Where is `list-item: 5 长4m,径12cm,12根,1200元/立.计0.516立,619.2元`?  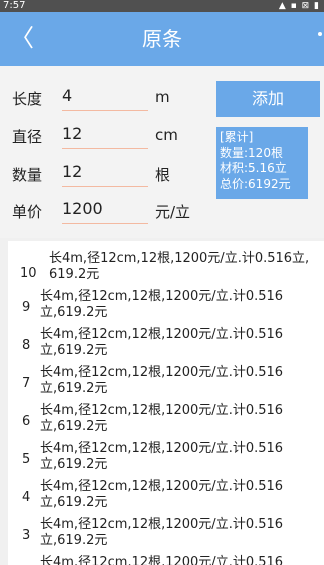
list-item: 5 长4m,径12cm,12根,1200元/立.计0.516立,619.2元 is located at coordinates (166, 458).